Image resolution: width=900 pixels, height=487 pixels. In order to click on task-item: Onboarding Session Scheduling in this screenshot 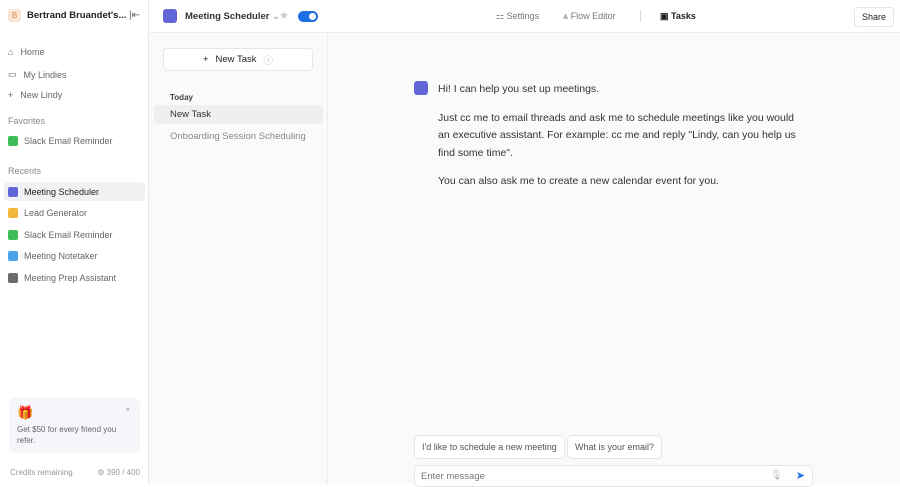, I will do `click(238, 136)`.